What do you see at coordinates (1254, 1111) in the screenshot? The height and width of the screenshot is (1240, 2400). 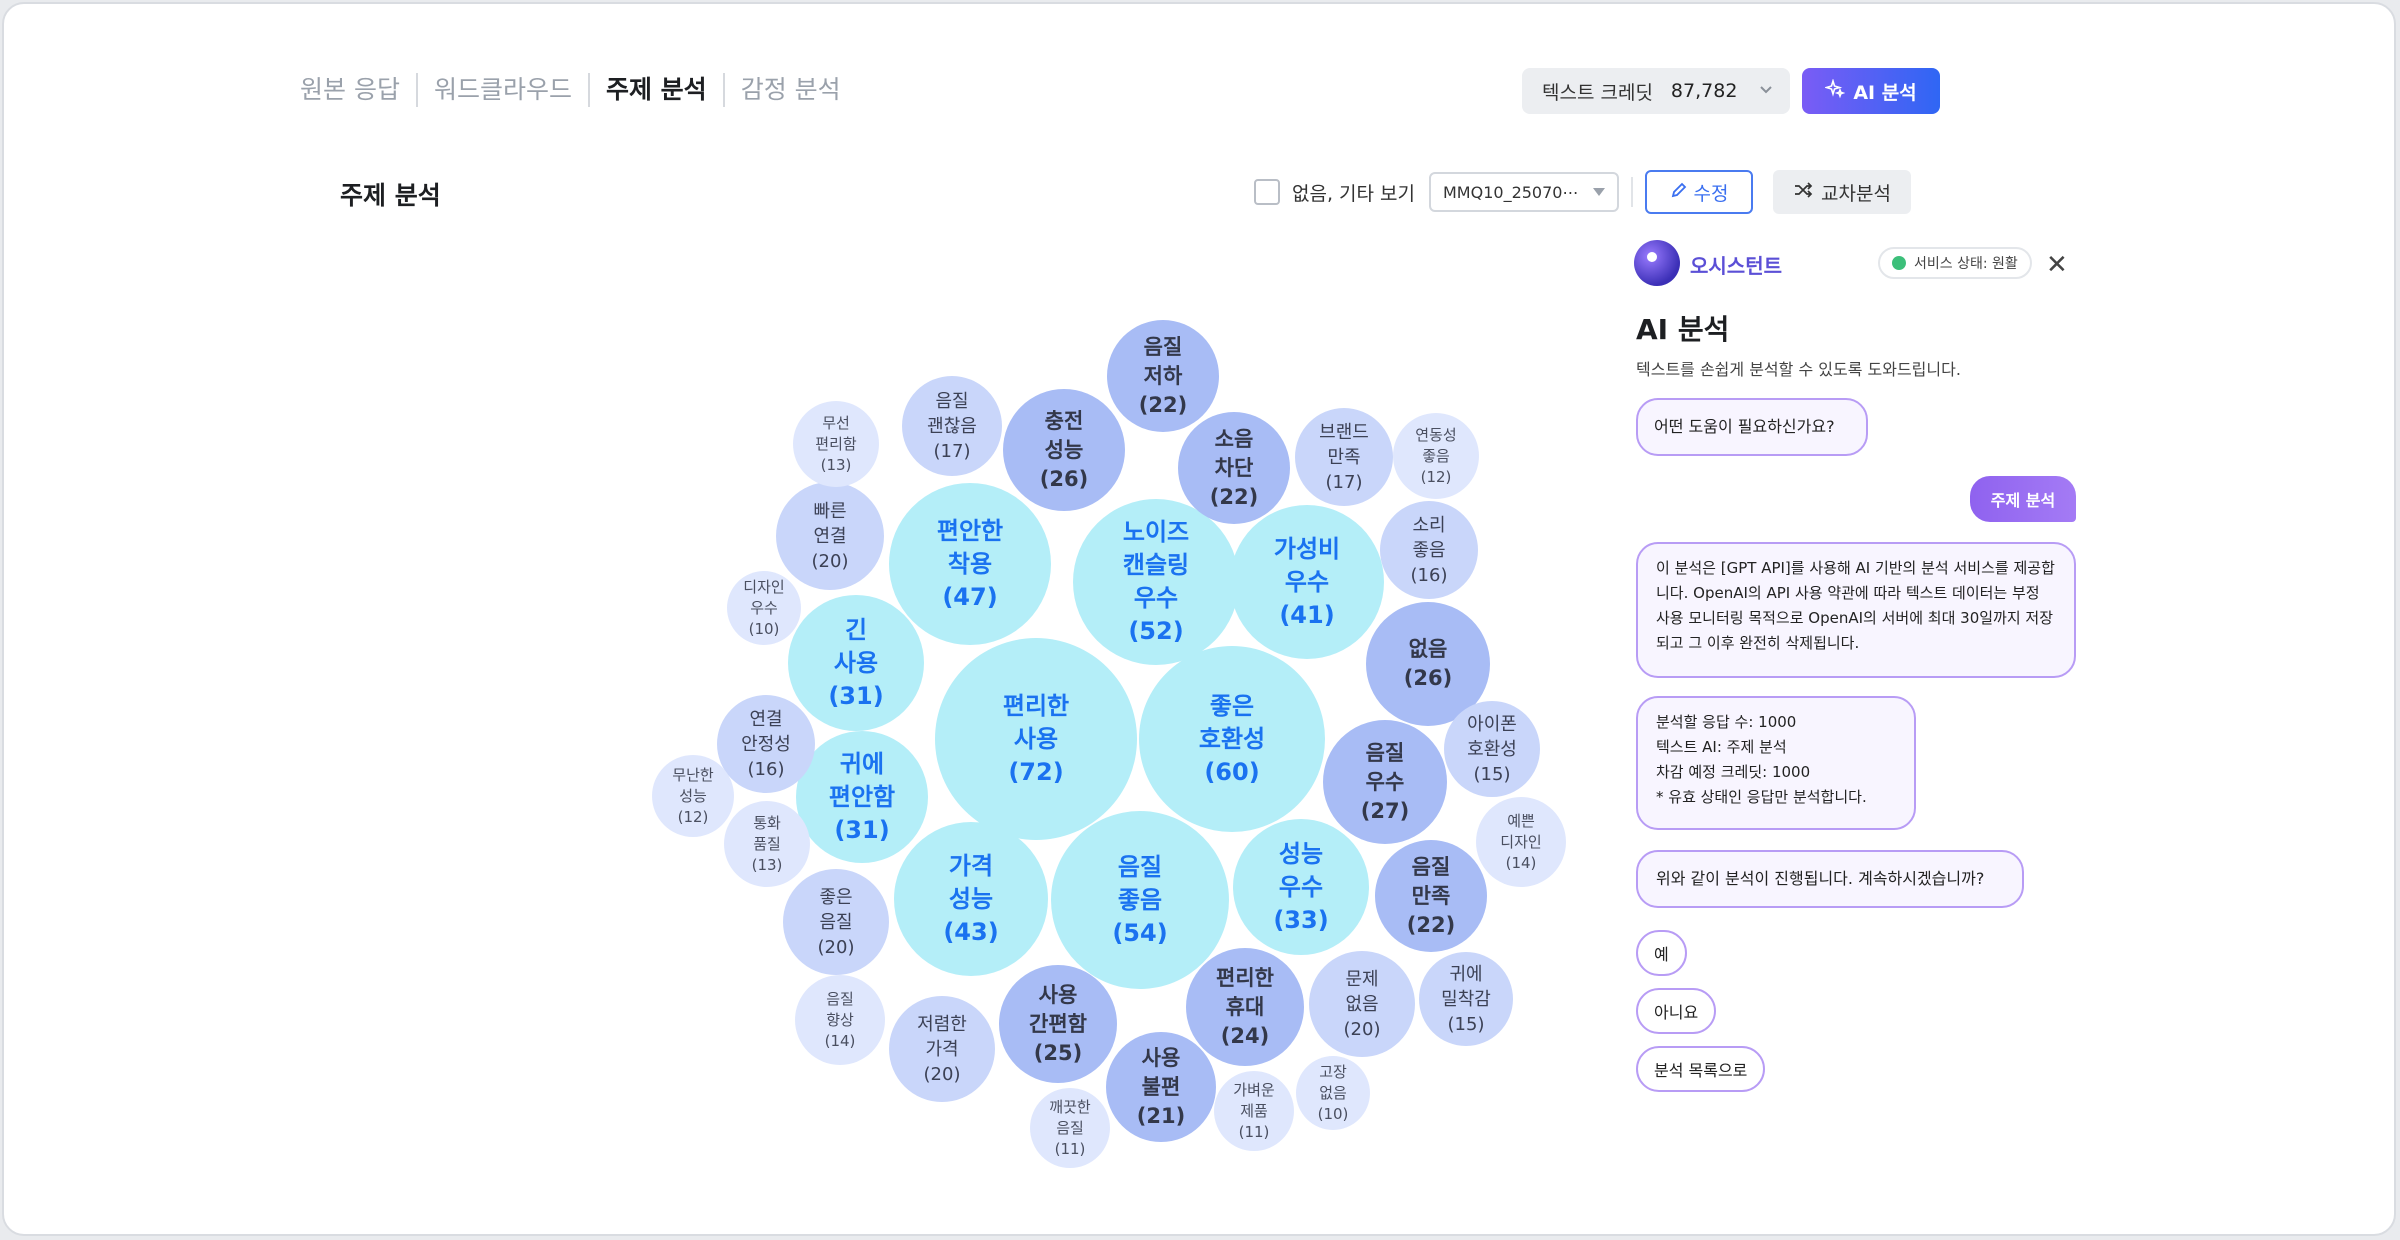 I see `topic-bubble: 가벼운 제품 (11)` at bounding box center [1254, 1111].